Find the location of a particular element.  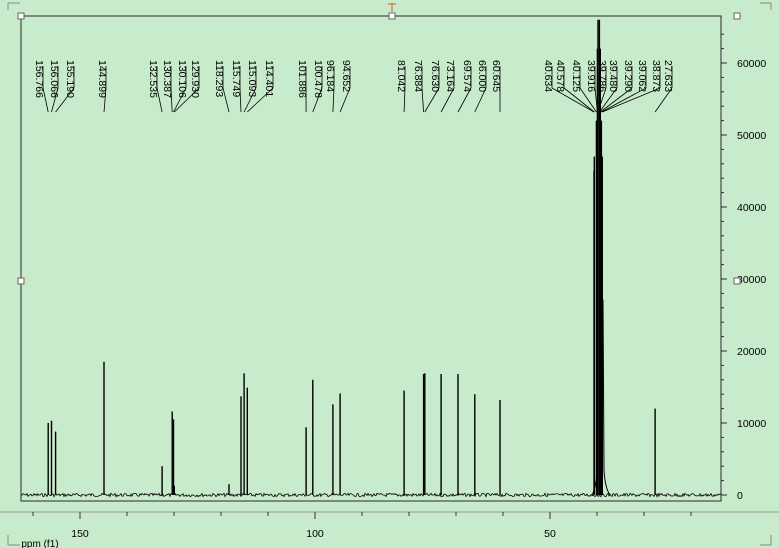

x-tick-label: 50 is located at coordinates (550, 534).